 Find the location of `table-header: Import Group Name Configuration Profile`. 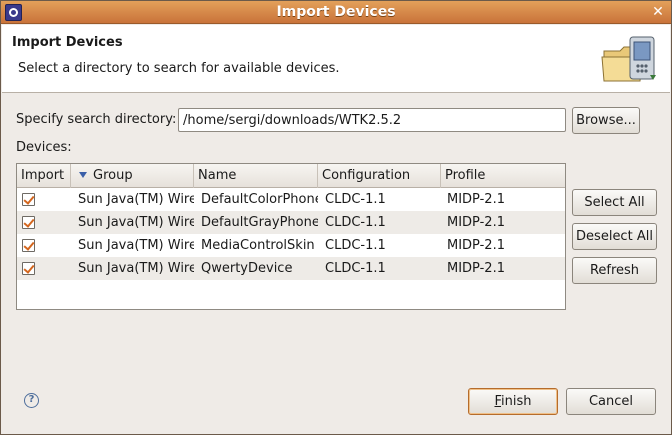

table-header: Import Group Name Configuration Profile is located at coordinates (291, 176).